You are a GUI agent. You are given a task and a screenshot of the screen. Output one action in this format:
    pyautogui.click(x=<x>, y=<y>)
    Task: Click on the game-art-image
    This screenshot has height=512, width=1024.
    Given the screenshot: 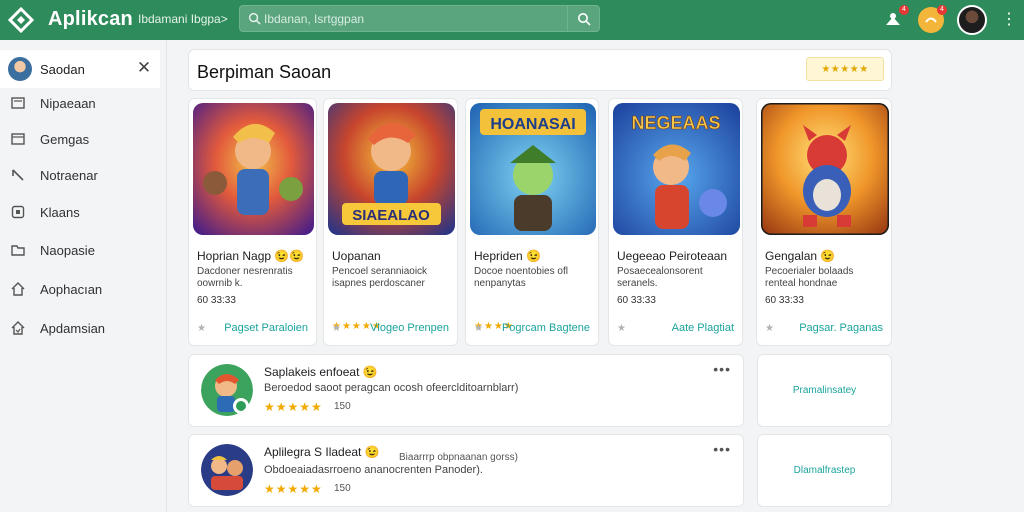 What is the action you would take?
    pyautogui.click(x=825, y=169)
    